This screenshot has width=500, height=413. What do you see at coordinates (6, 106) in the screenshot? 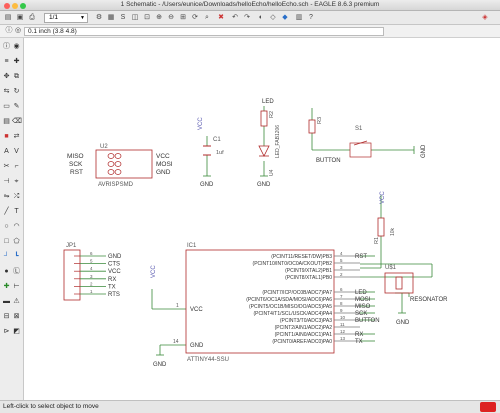
I see `group-tool-icon: ▭` at bounding box center [6, 106].